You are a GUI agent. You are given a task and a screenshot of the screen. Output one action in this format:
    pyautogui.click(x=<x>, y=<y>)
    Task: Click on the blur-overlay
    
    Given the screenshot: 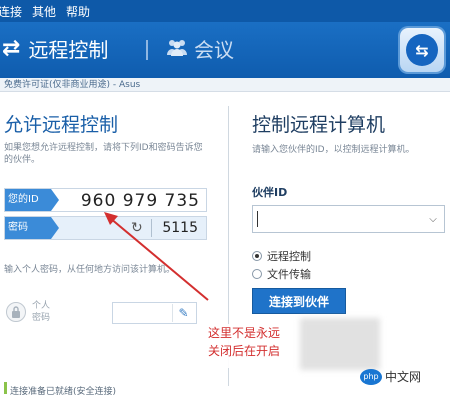 What is the action you would take?
    pyautogui.click(x=340, y=344)
    